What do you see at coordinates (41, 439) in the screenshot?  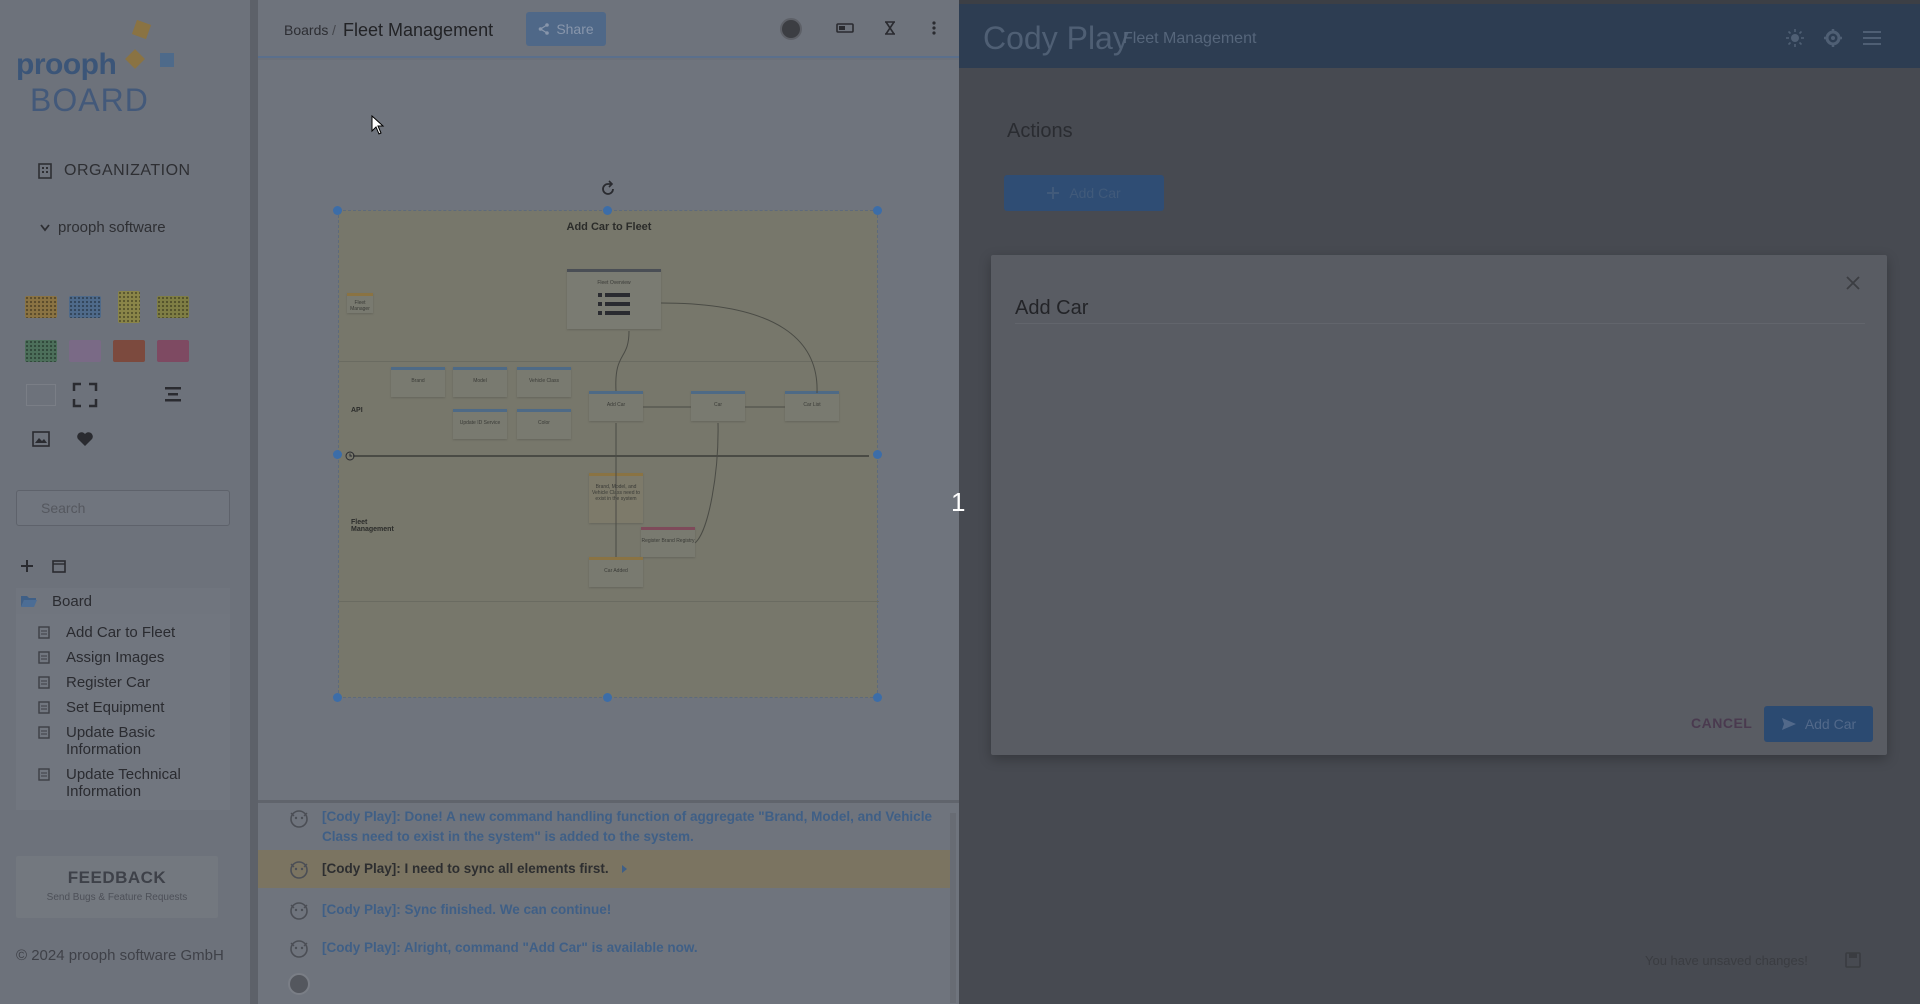 I see `image-icon` at bounding box center [41, 439].